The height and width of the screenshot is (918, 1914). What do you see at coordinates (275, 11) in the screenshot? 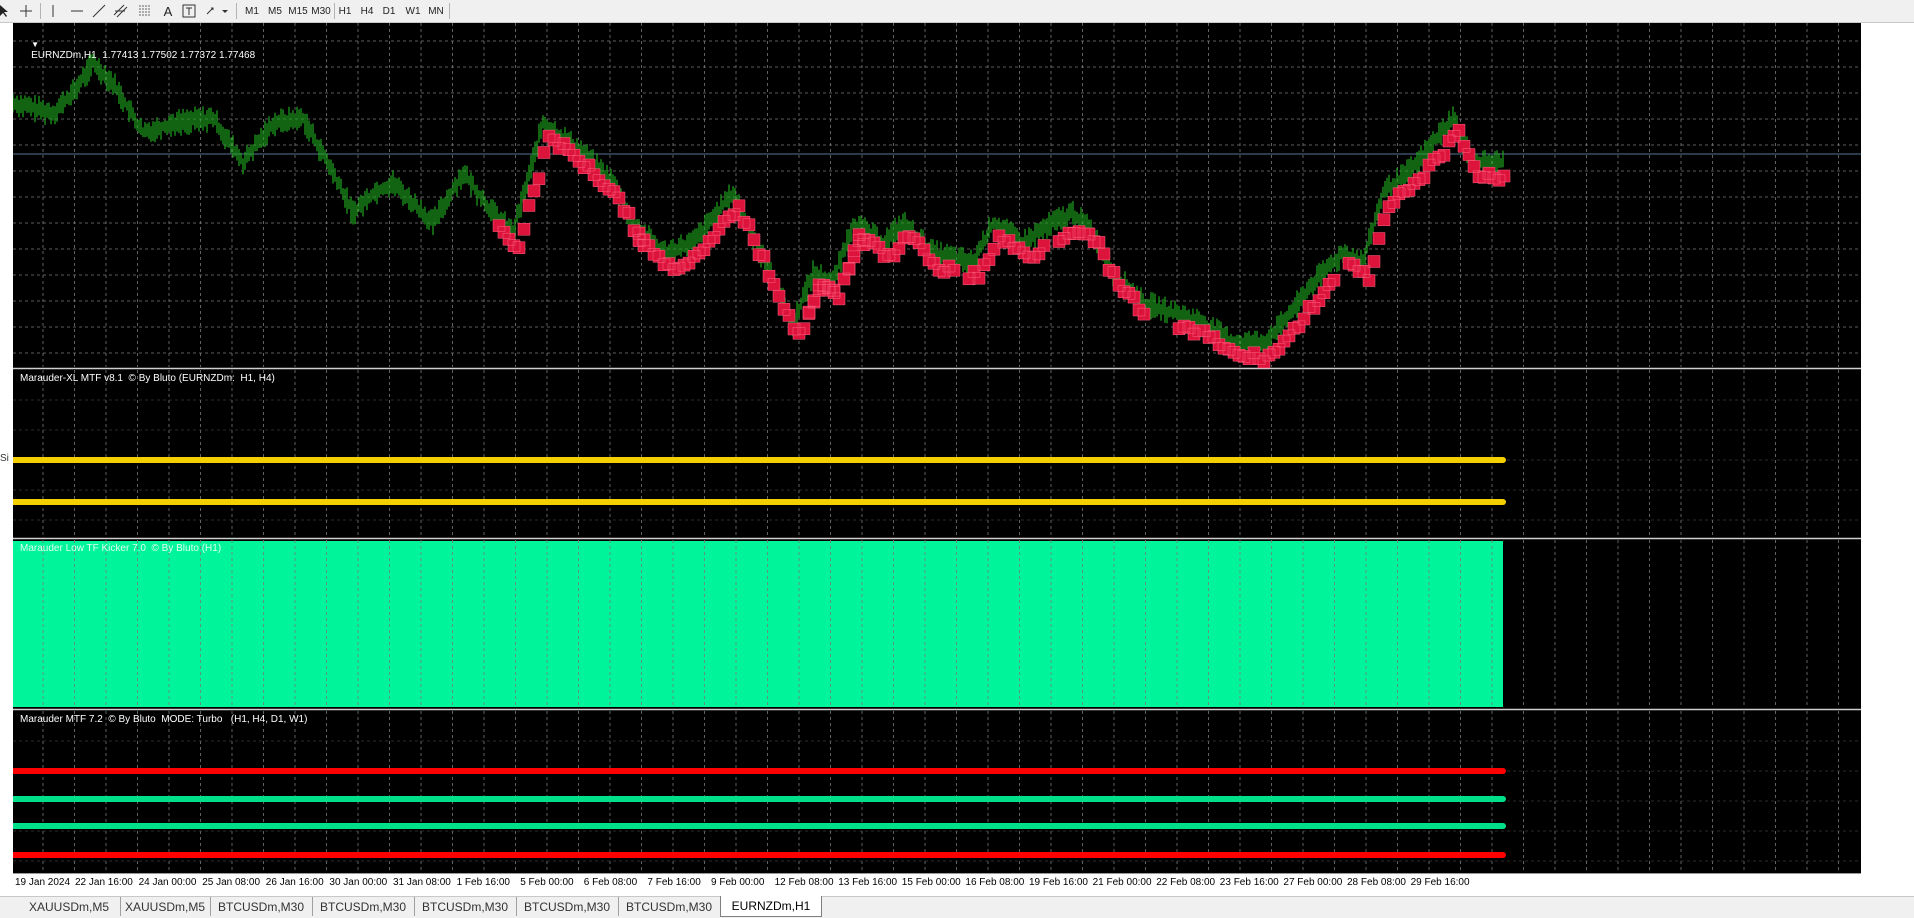
I see `timeframe-m5: M5` at bounding box center [275, 11].